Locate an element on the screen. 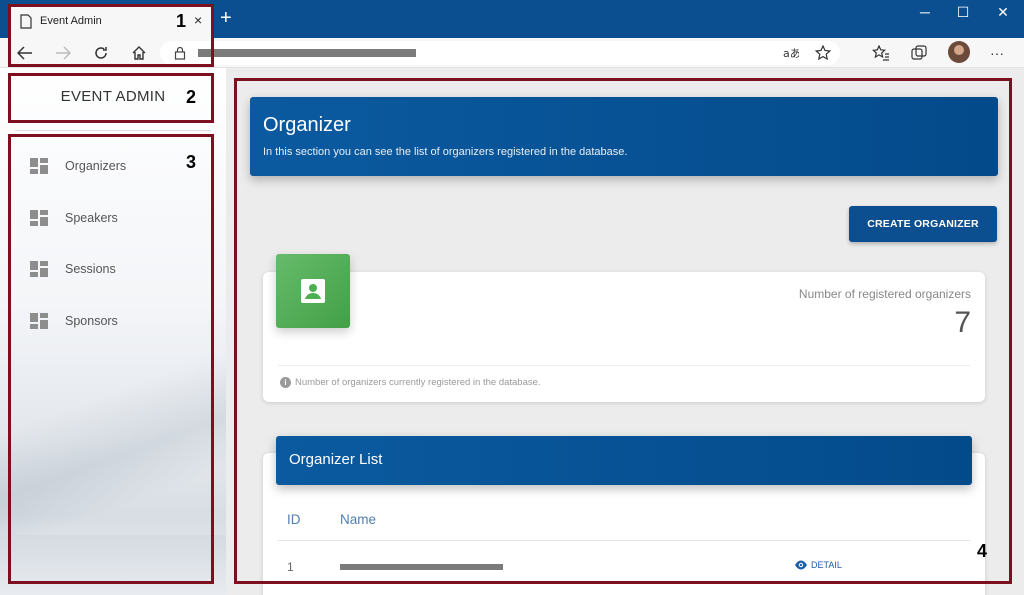  annotation-number-3: 3 is located at coordinates (191, 162).